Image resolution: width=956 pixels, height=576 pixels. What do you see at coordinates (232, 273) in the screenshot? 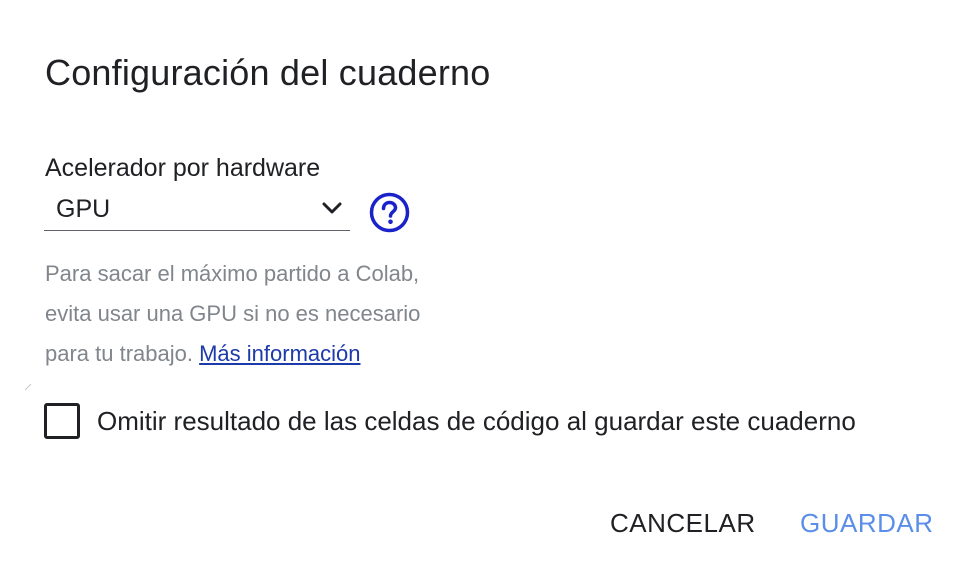
I see `gpu-usage-notice-line-1: Para sacar el máximo partido a Colab,` at bounding box center [232, 273].